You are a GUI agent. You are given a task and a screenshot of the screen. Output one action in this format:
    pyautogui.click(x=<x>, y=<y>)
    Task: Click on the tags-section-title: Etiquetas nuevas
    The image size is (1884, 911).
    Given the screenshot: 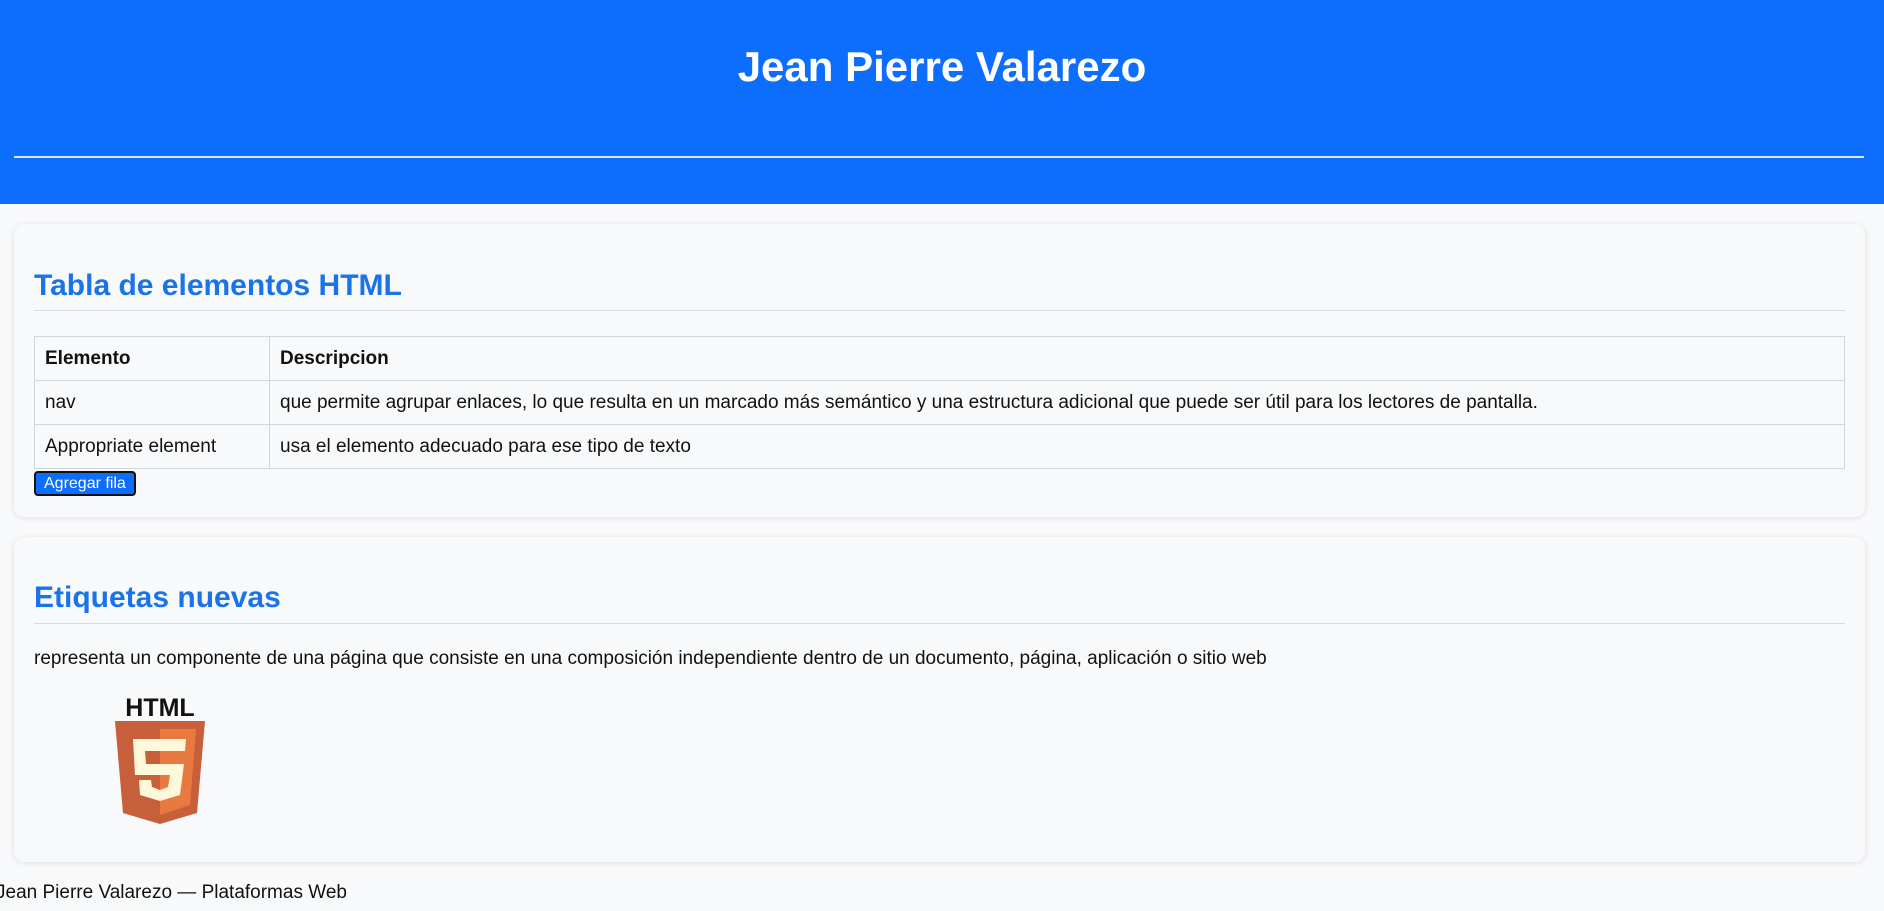 What is the action you would take?
    pyautogui.click(x=157, y=597)
    